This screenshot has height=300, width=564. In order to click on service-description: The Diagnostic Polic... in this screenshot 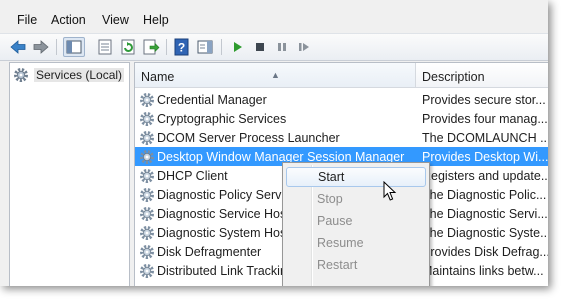, I will do `click(484, 195)`.